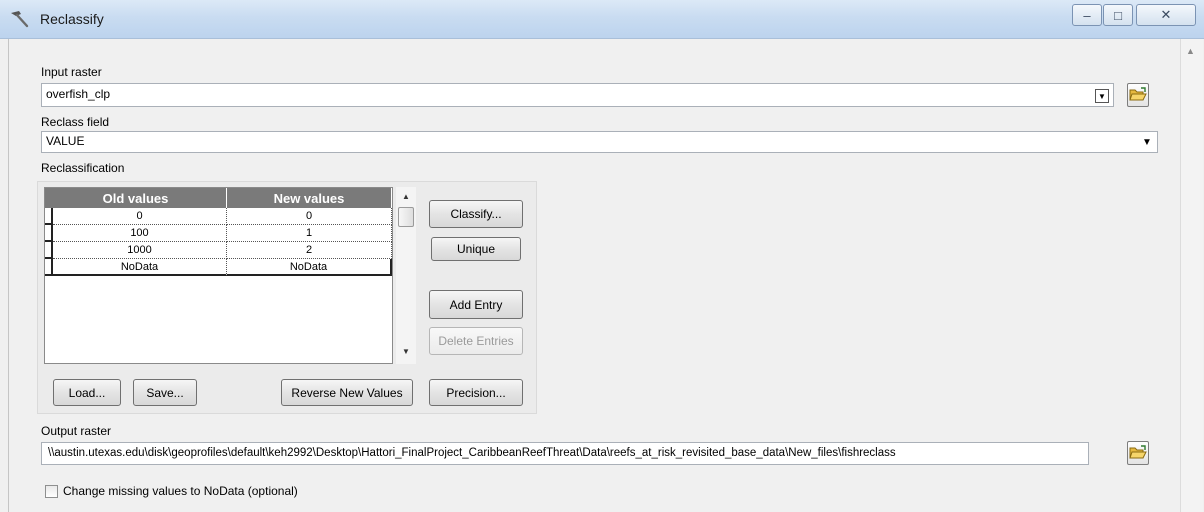 The image size is (1204, 512). What do you see at coordinates (309, 250) in the screenshot?
I see `new-value-cell: 2` at bounding box center [309, 250].